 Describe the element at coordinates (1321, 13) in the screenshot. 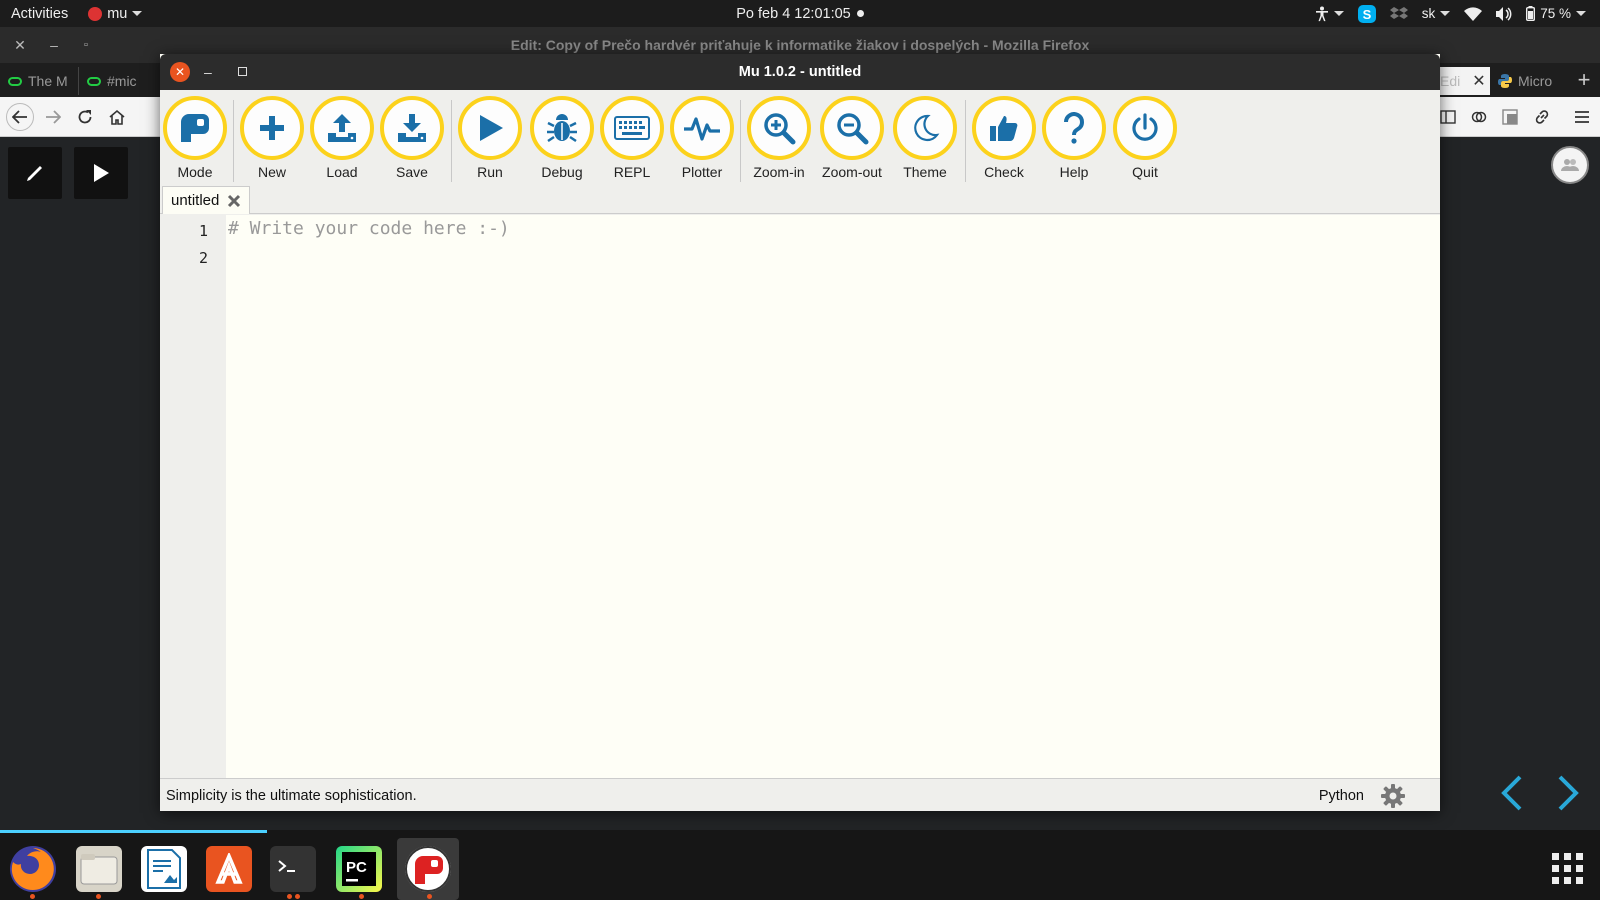

I see `accessibility-icon` at that location.